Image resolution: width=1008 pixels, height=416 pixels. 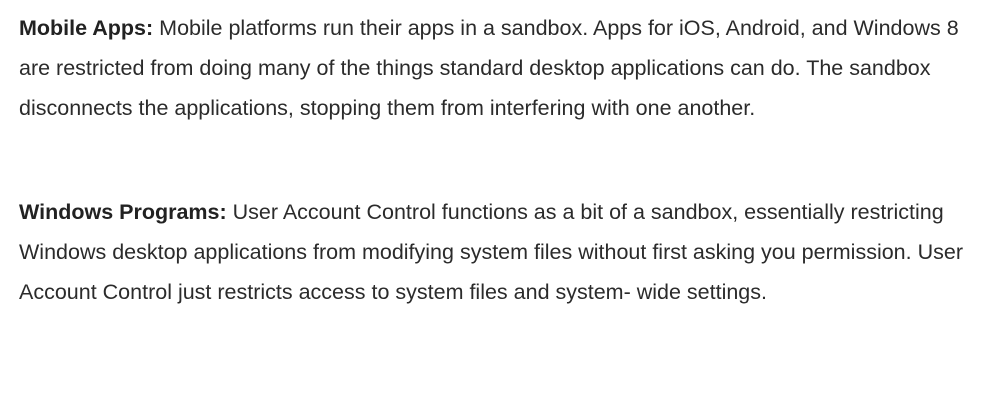 I want to click on paragraph-term: Windows Programs:, so click(x=123, y=212).